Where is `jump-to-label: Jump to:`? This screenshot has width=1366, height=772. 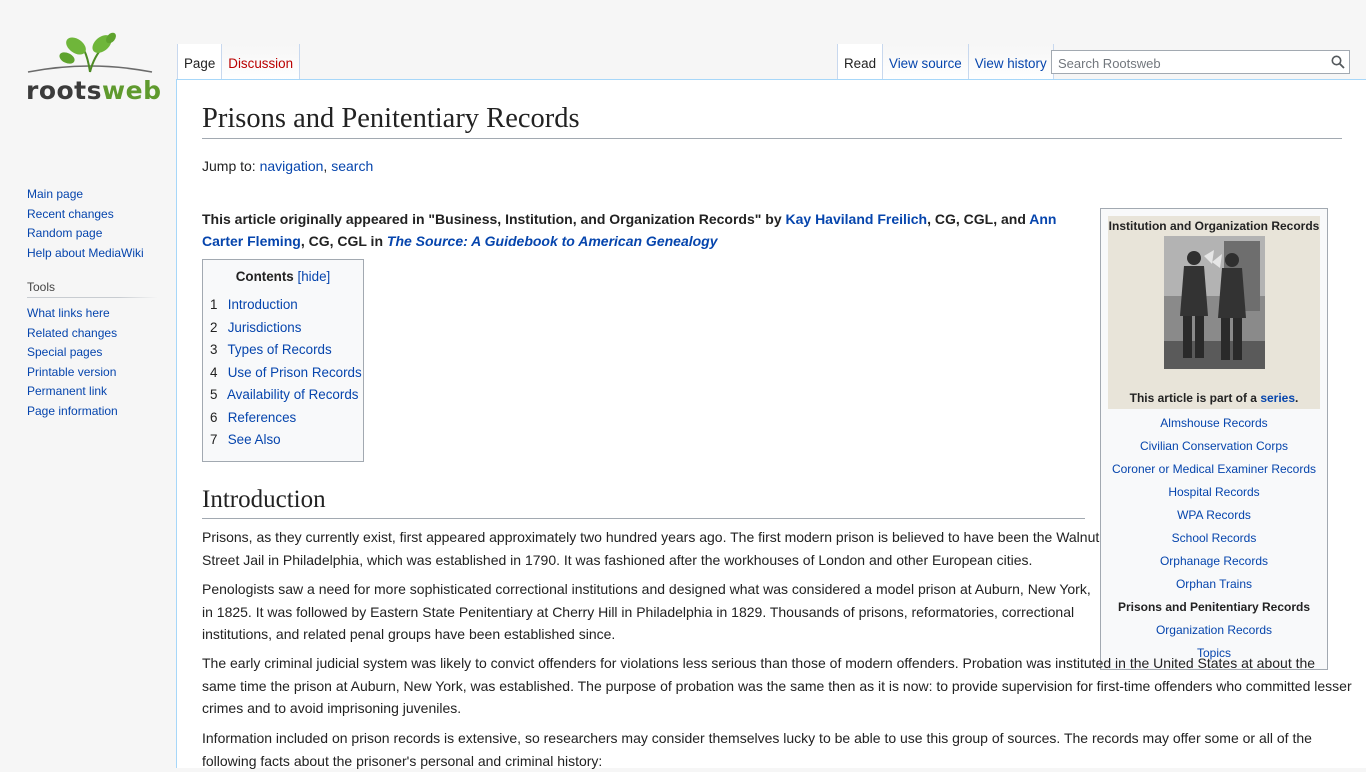 jump-to-label: Jump to: is located at coordinates (229, 166).